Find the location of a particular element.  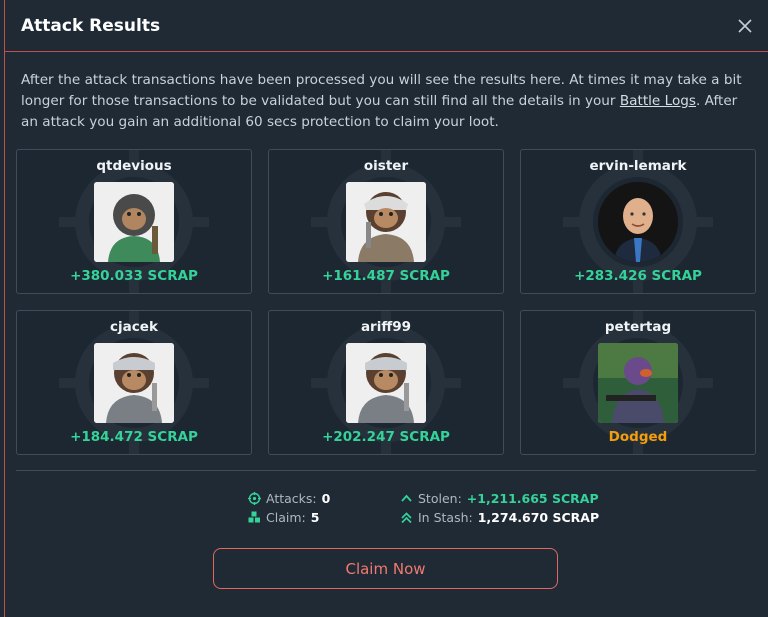

target-card: cjacek +184.472 SCRAP is located at coordinates (134, 382).